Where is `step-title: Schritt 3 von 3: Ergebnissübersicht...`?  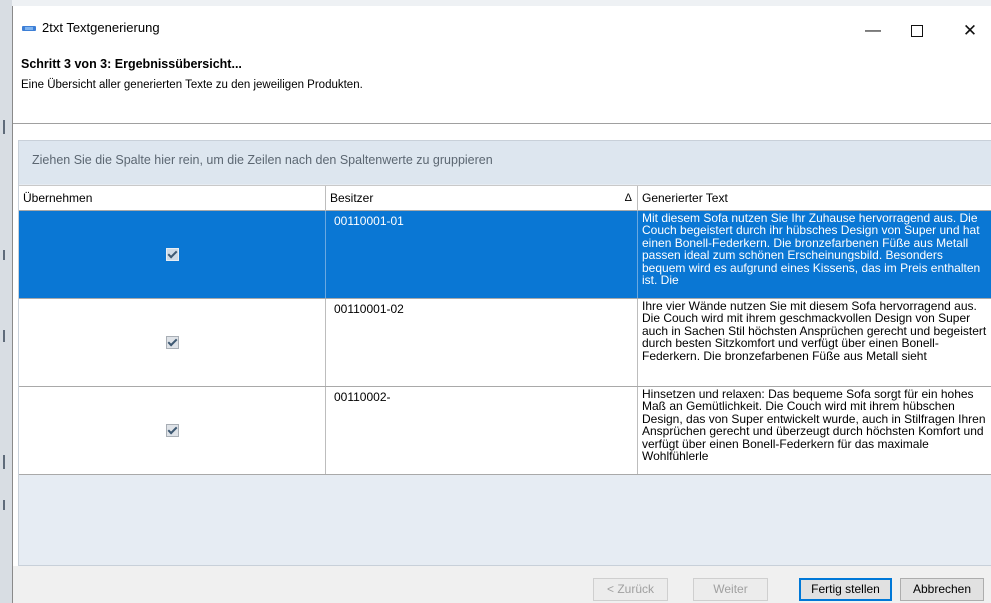
step-title: Schritt 3 von 3: Ergebnissübersicht... is located at coordinates (131, 64).